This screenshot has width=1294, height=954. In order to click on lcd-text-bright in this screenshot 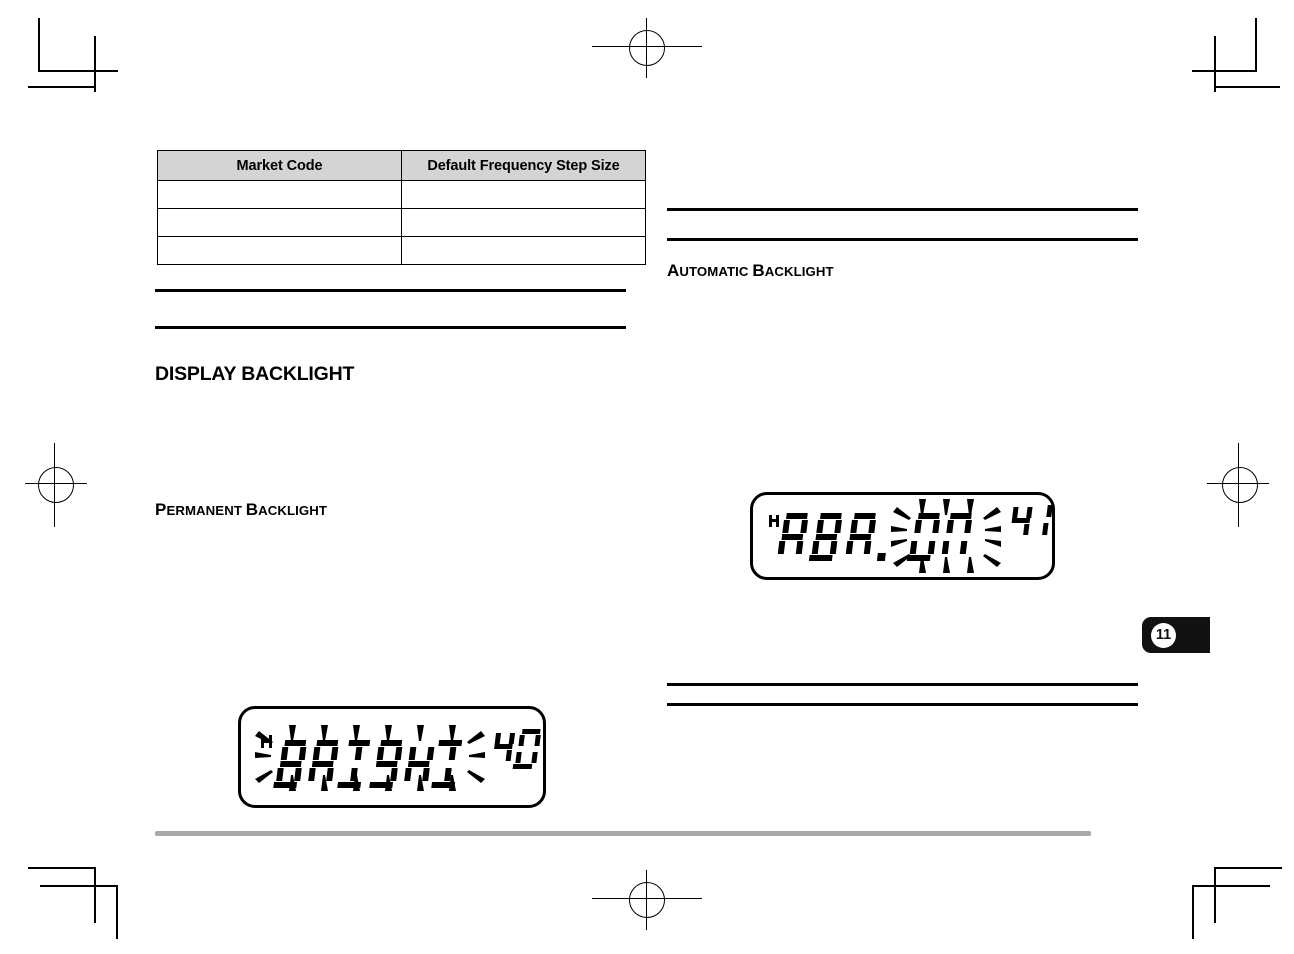, I will do `click(368, 764)`.